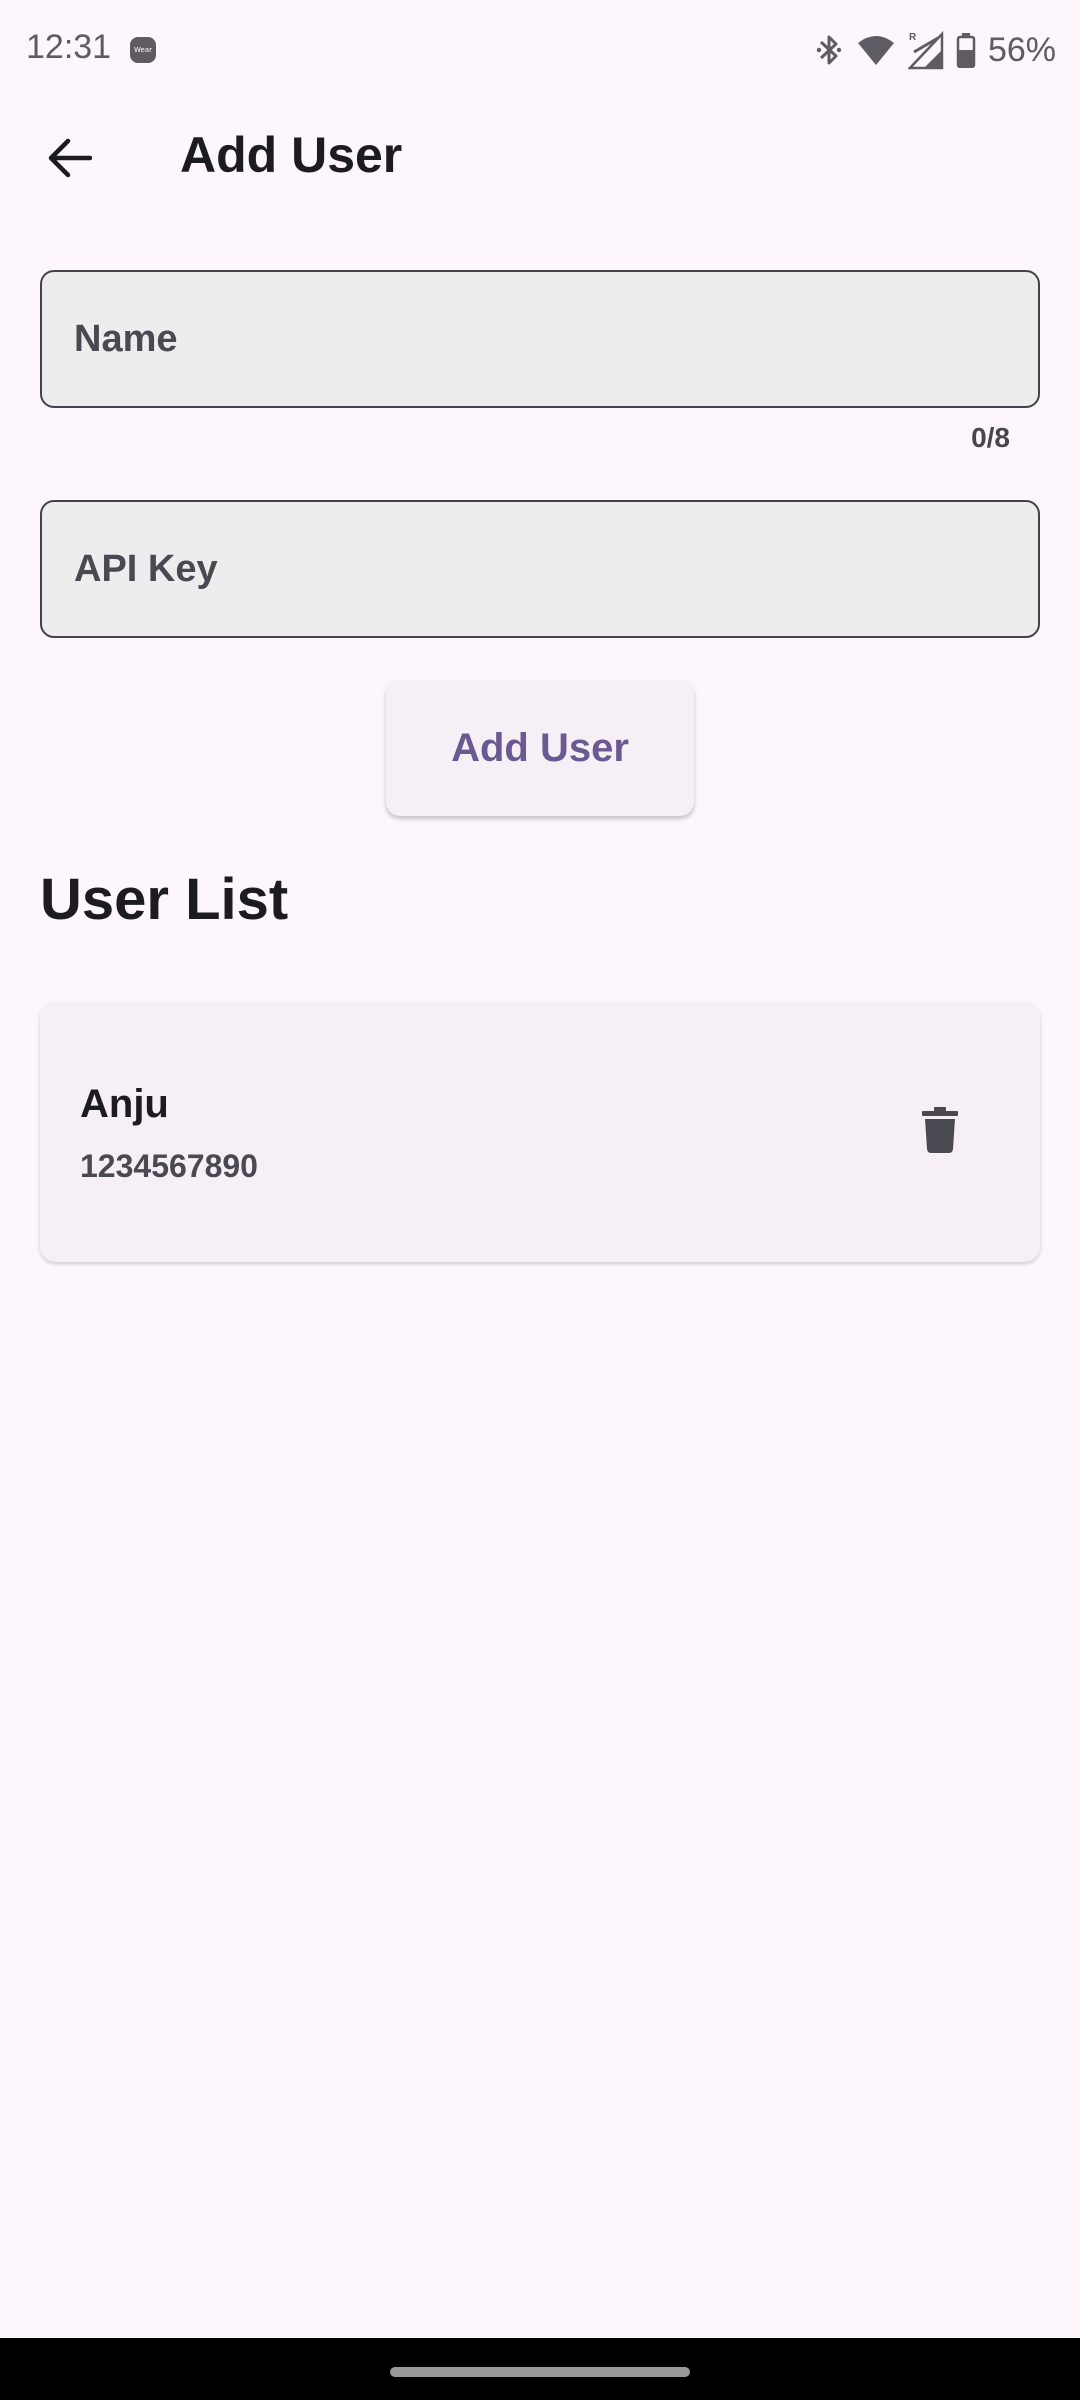 The height and width of the screenshot is (2400, 1080). Describe the element at coordinates (966, 50) in the screenshot. I see `battery-icon` at that location.